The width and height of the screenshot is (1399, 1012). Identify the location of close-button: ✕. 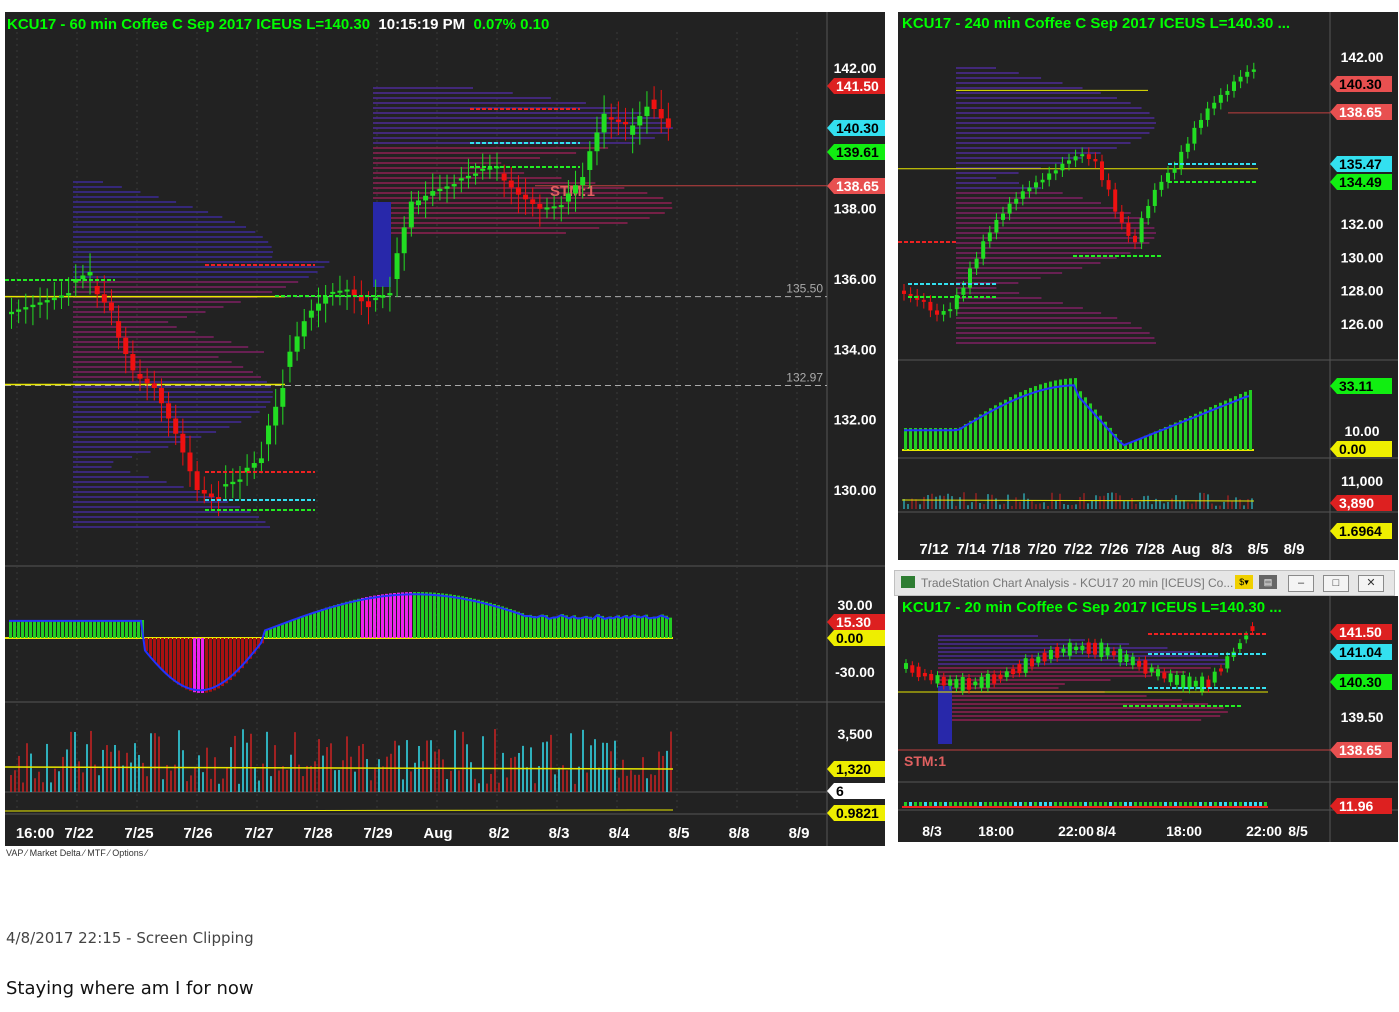
(1371, 583).